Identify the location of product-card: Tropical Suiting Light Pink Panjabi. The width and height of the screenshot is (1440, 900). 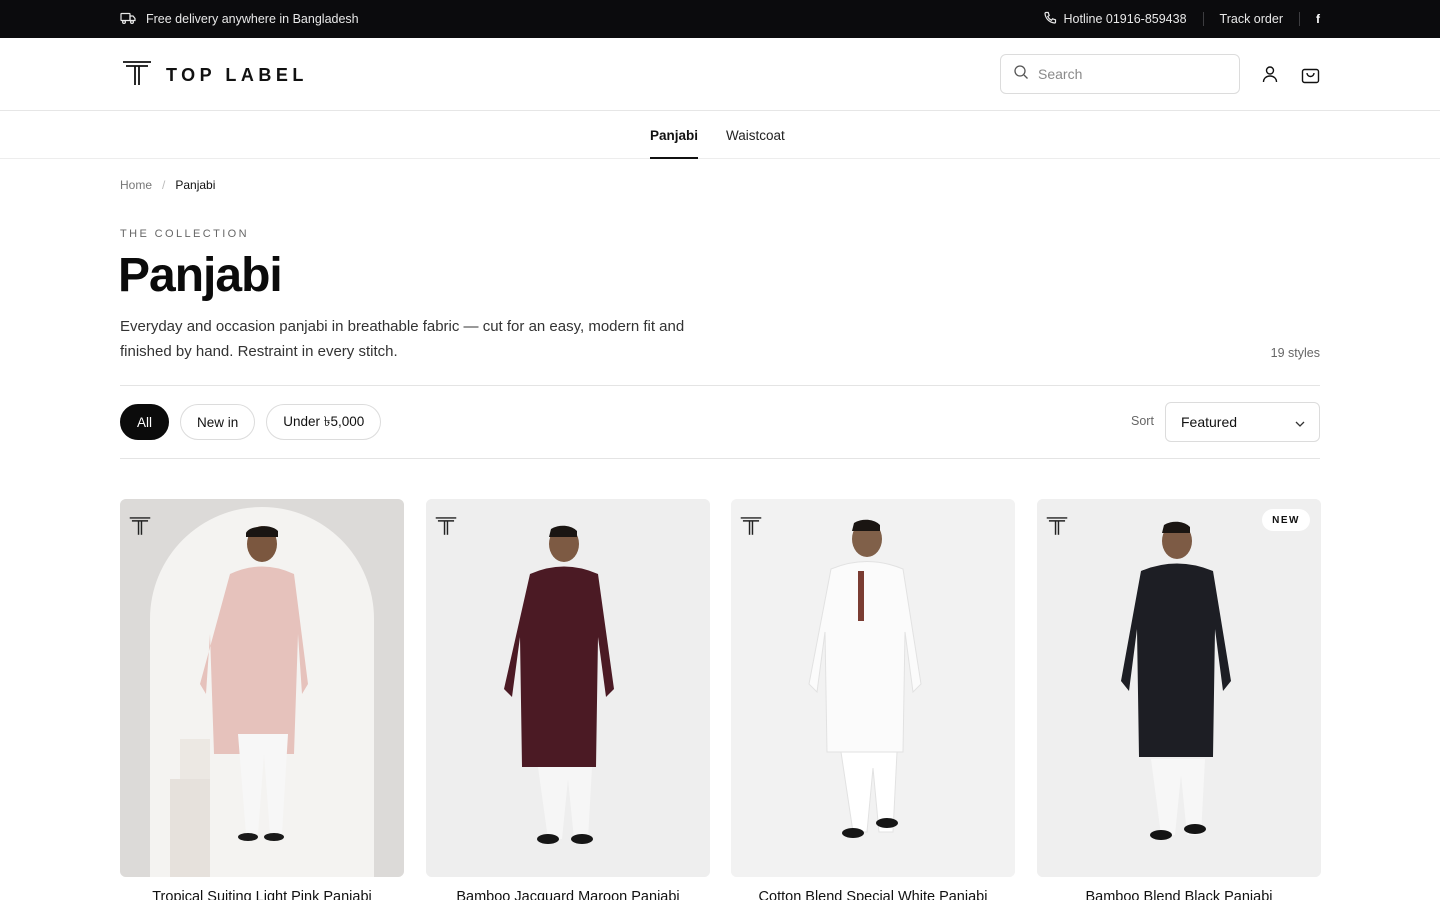
(262, 699).